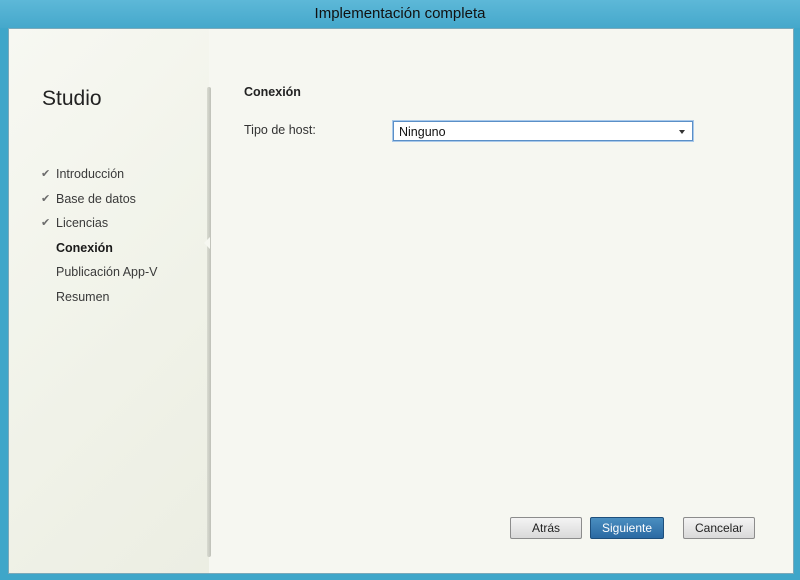 This screenshot has height=580, width=800. What do you see at coordinates (546, 528) in the screenshot?
I see `back-button: Atrás` at bounding box center [546, 528].